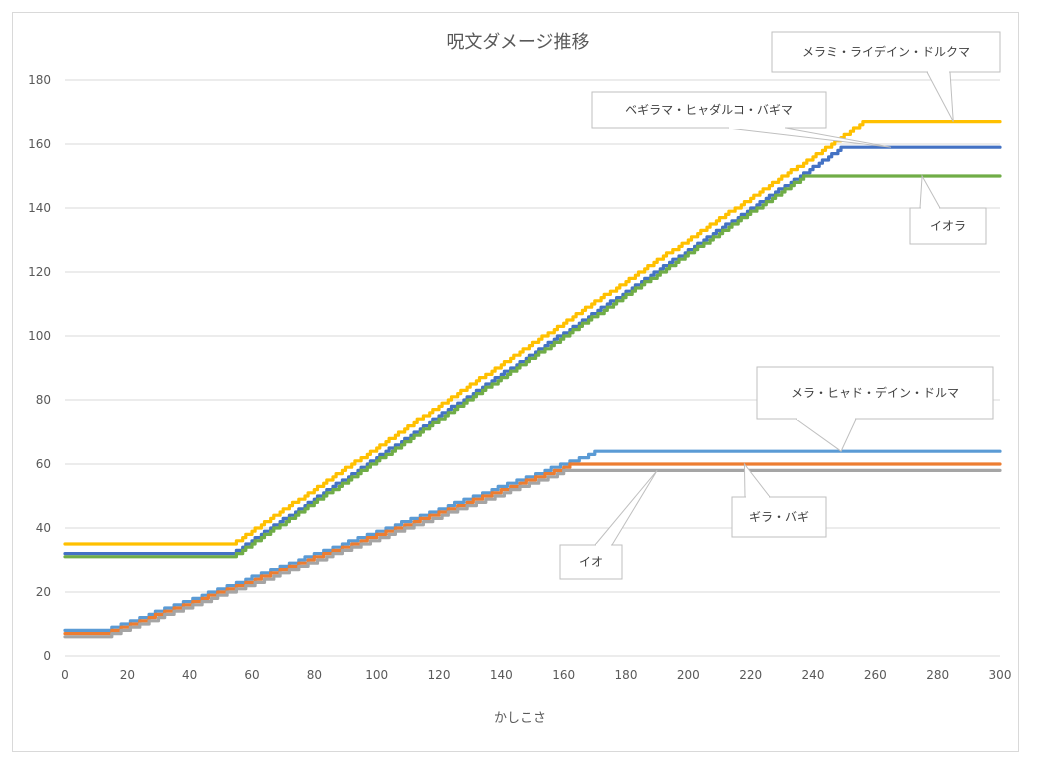 This screenshot has height=764, width=1038. Describe the element at coordinates (251, 675) in the screenshot. I see `x-tick-label: 60` at that location.